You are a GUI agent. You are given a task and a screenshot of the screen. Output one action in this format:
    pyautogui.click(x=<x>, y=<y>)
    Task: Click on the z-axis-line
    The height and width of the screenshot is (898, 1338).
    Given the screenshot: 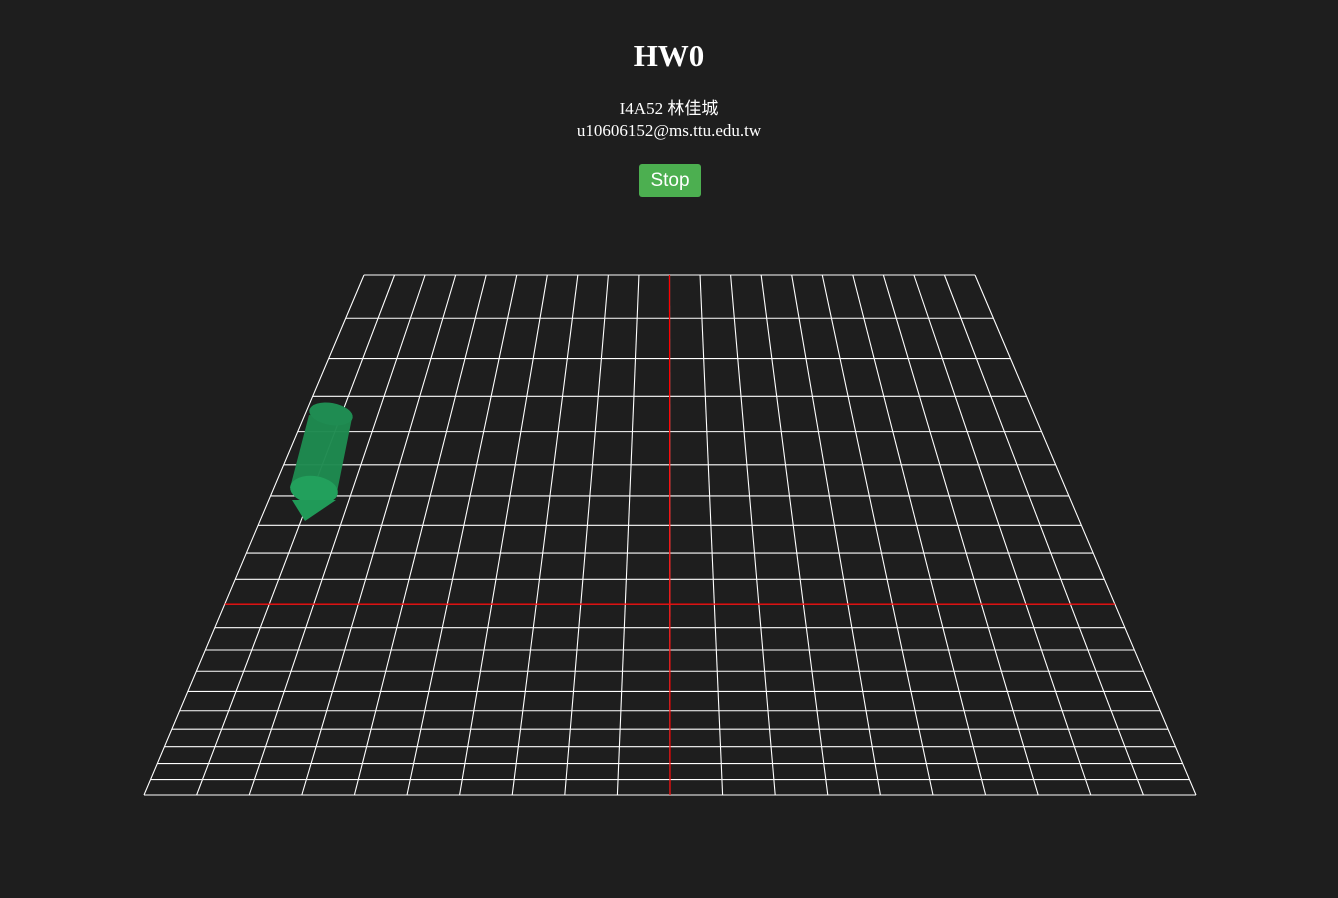 What is the action you would take?
    pyautogui.click(x=669, y=535)
    